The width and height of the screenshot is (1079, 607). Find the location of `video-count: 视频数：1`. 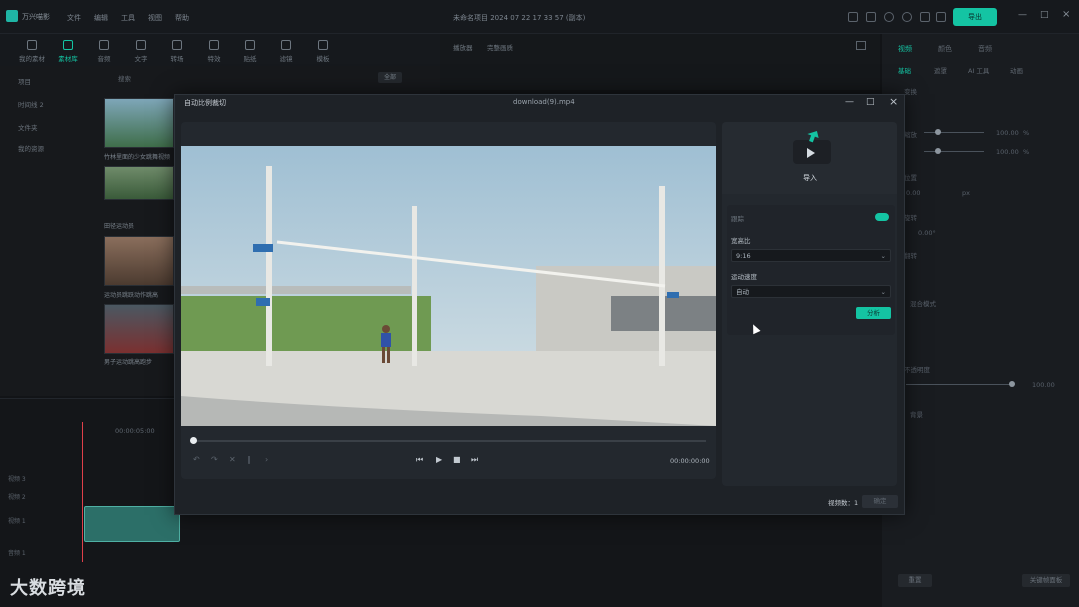

video-count: 视频数：1 is located at coordinates (843, 503).